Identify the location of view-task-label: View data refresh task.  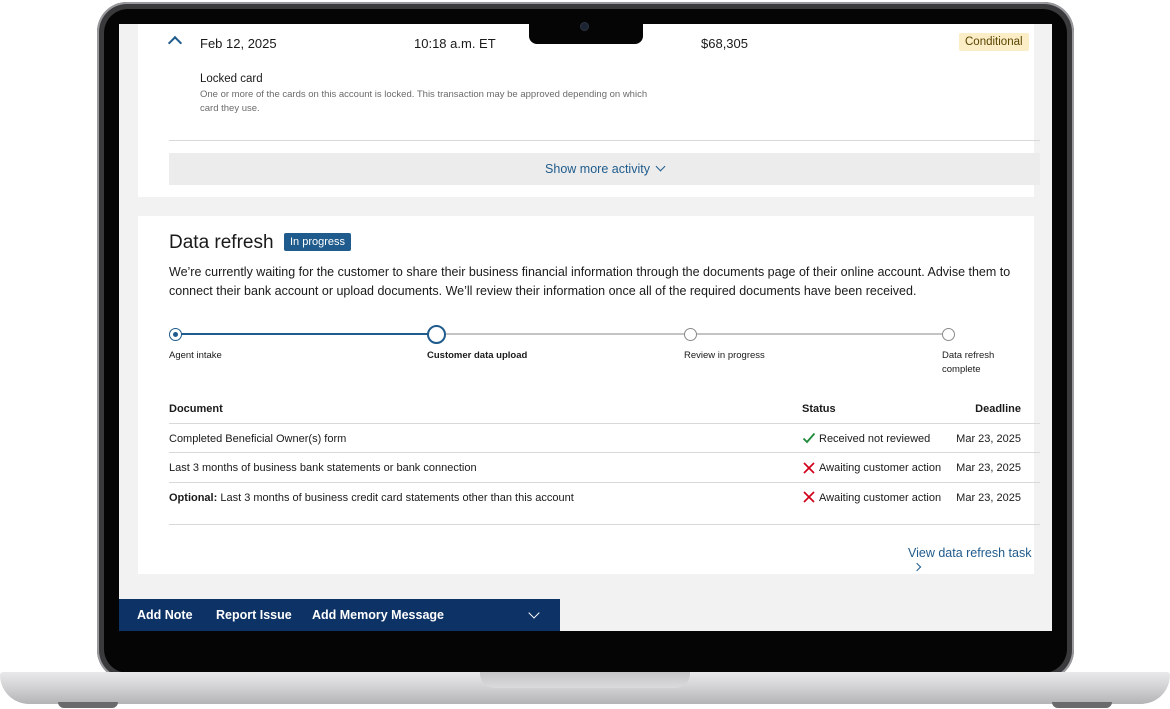
(970, 553).